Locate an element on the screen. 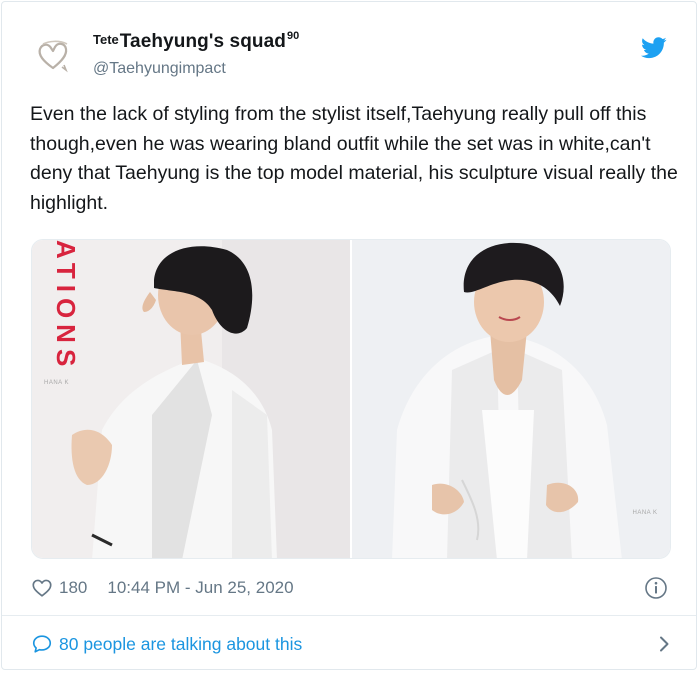 The height and width of the screenshot is (673, 700). user-handle: @Taehyungimpact is located at coordinates (159, 69).